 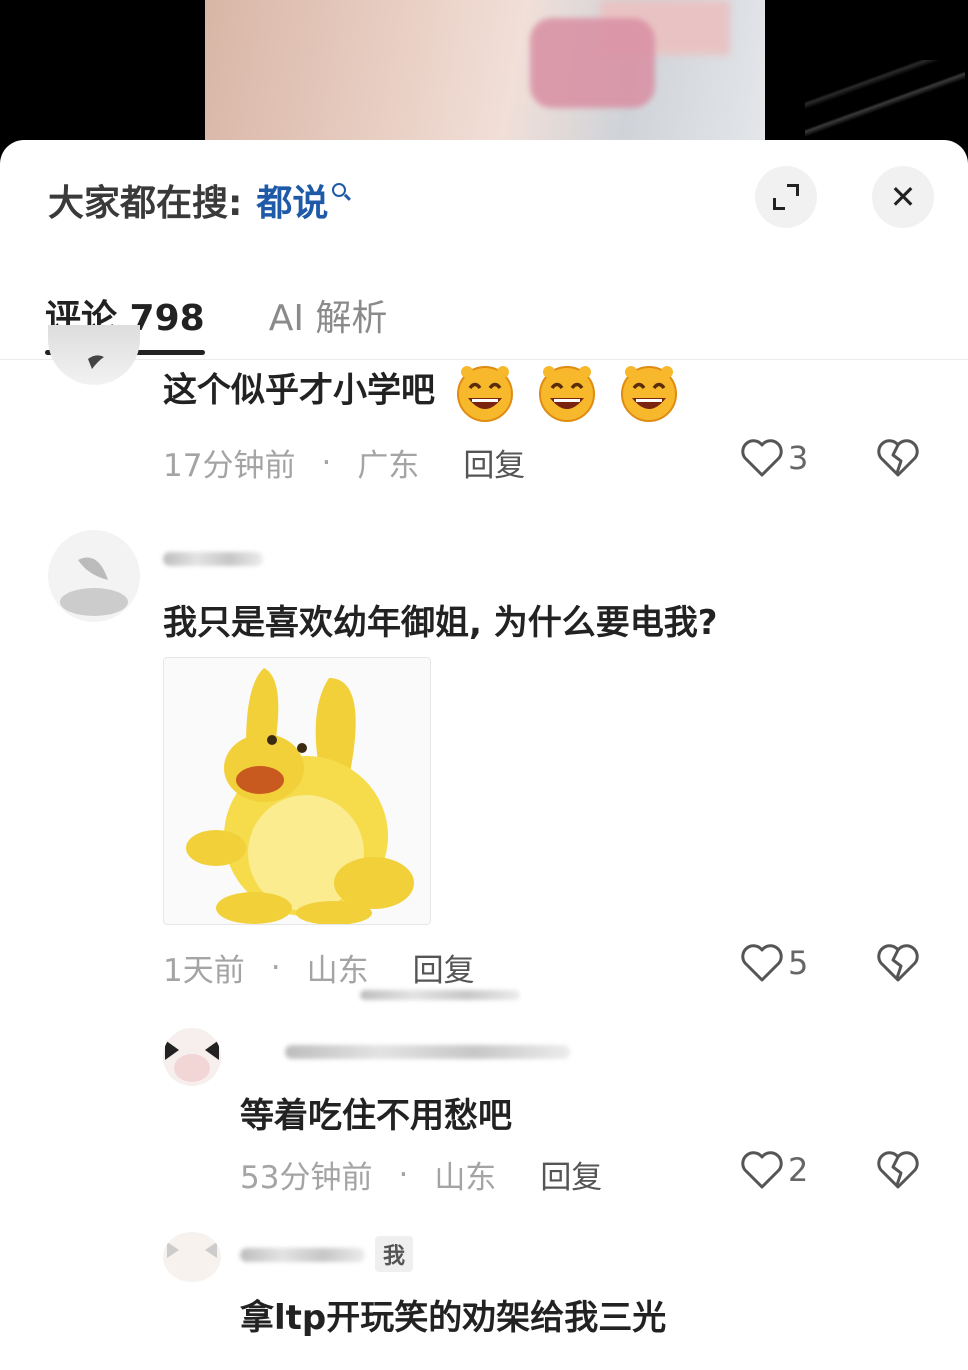 I want to click on trending-search-term: 都说, so click(x=292, y=200).